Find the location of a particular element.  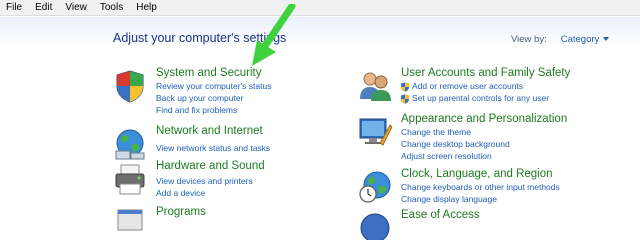

appearance-icon is located at coordinates (375, 132).